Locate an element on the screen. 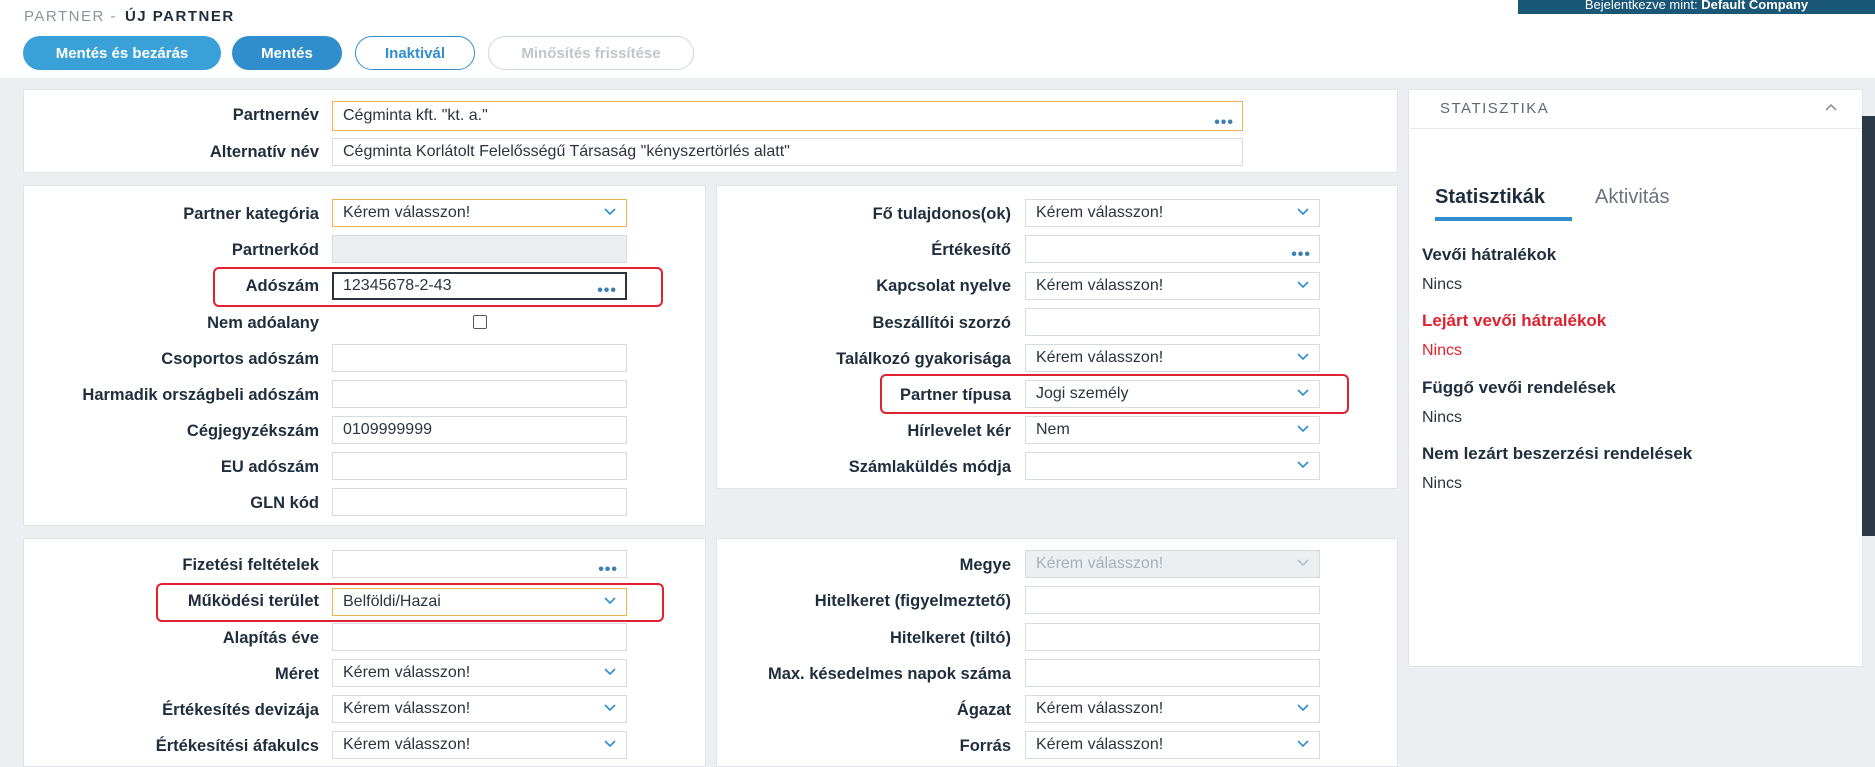 The height and width of the screenshot is (767, 1875). sales-currency-label: Értékesítés devizája is located at coordinates (240, 710).